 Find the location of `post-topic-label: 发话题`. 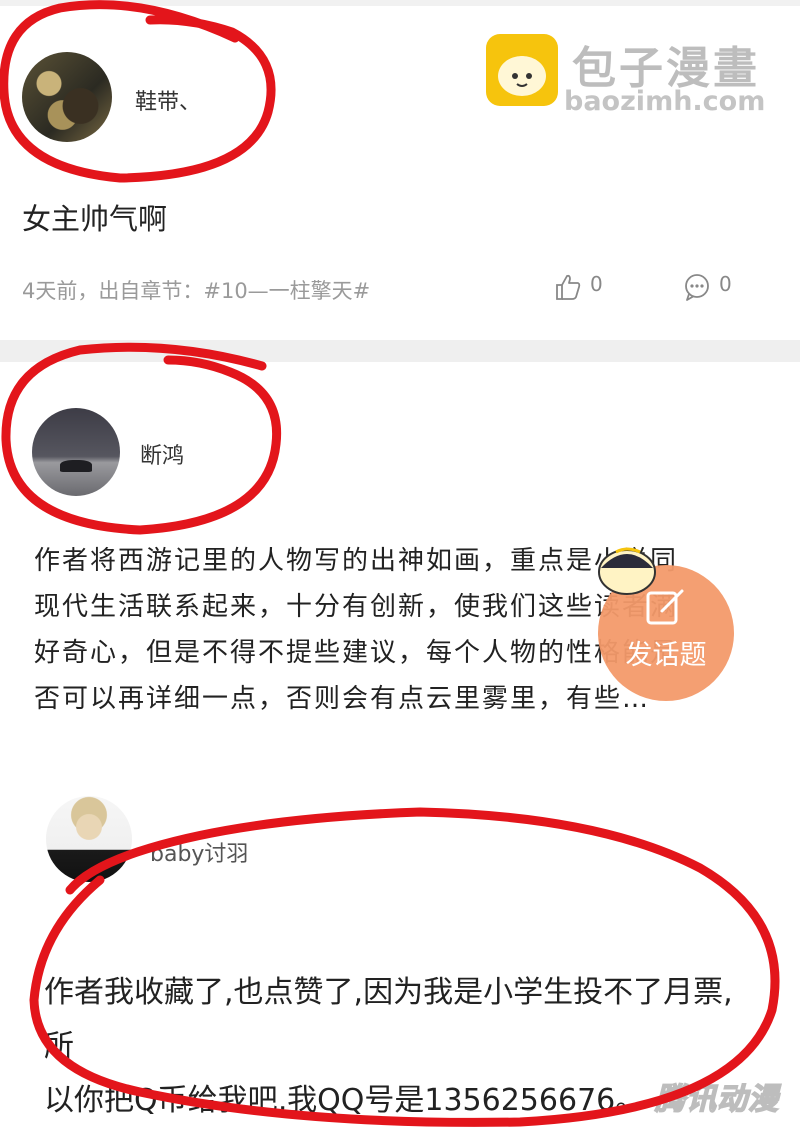

post-topic-label: 发话题 is located at coordinates (666, 655).